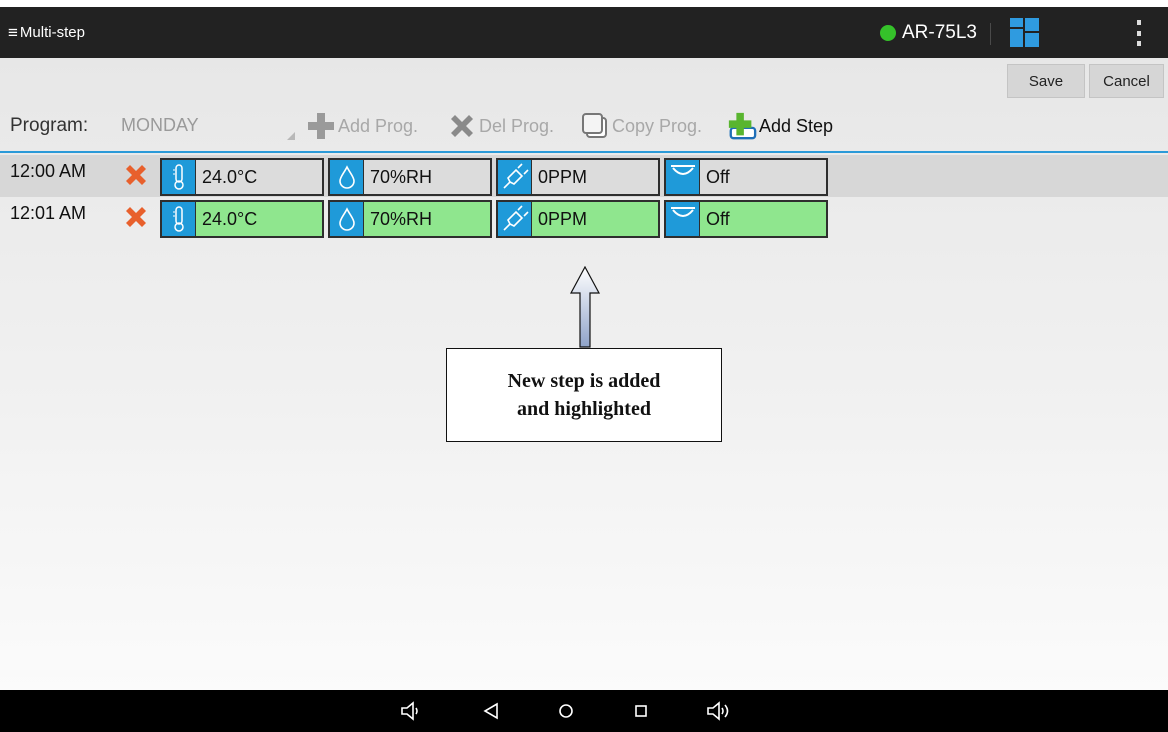  I want to click on copy-program-button: Copy Prog., so click(641, 126).